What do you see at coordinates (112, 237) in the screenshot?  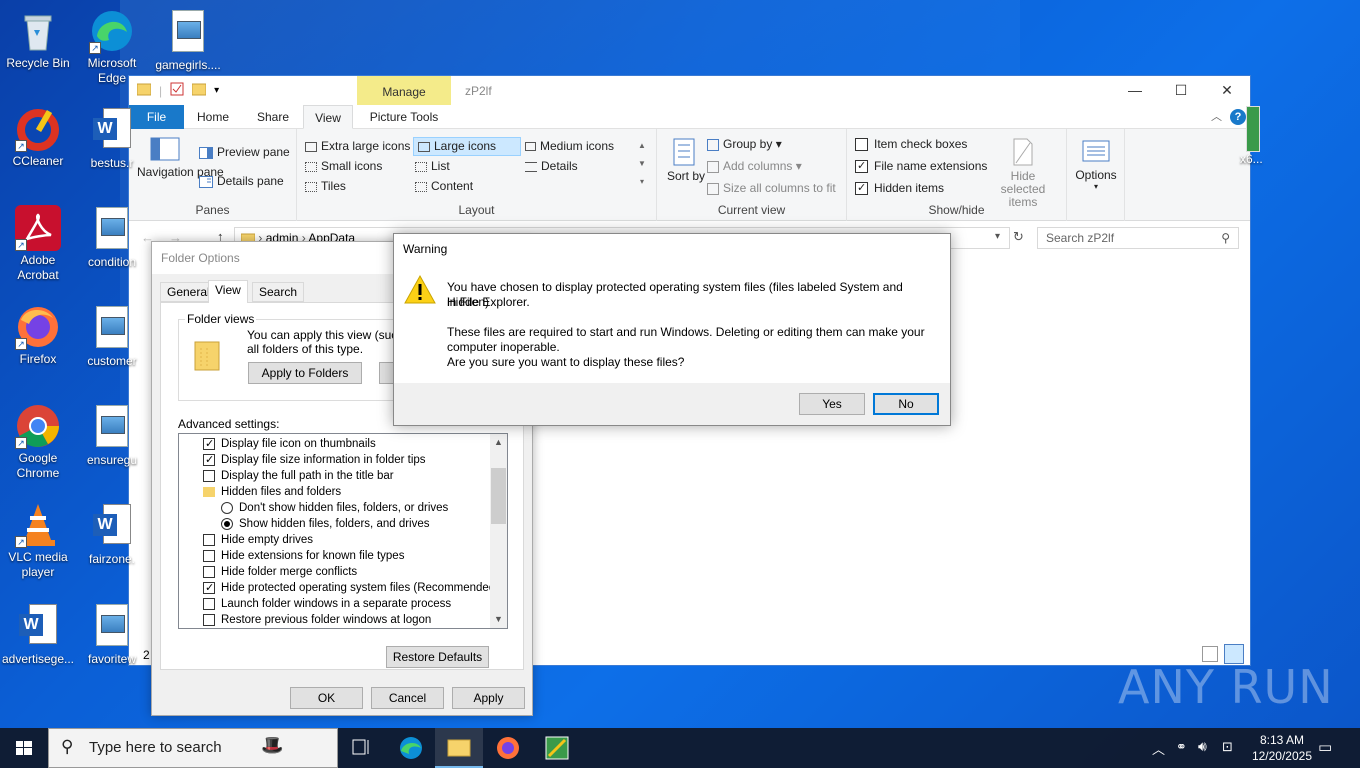 I see `desktop-icon-condition: condition` at bounding box center [112, 237].